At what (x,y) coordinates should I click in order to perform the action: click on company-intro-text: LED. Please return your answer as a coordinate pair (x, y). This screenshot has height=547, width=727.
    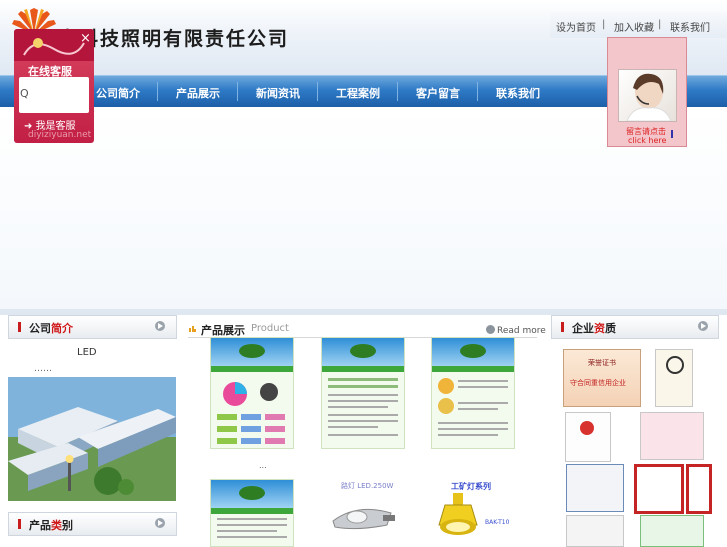
    Looking at the image, I should click on (87, 352).